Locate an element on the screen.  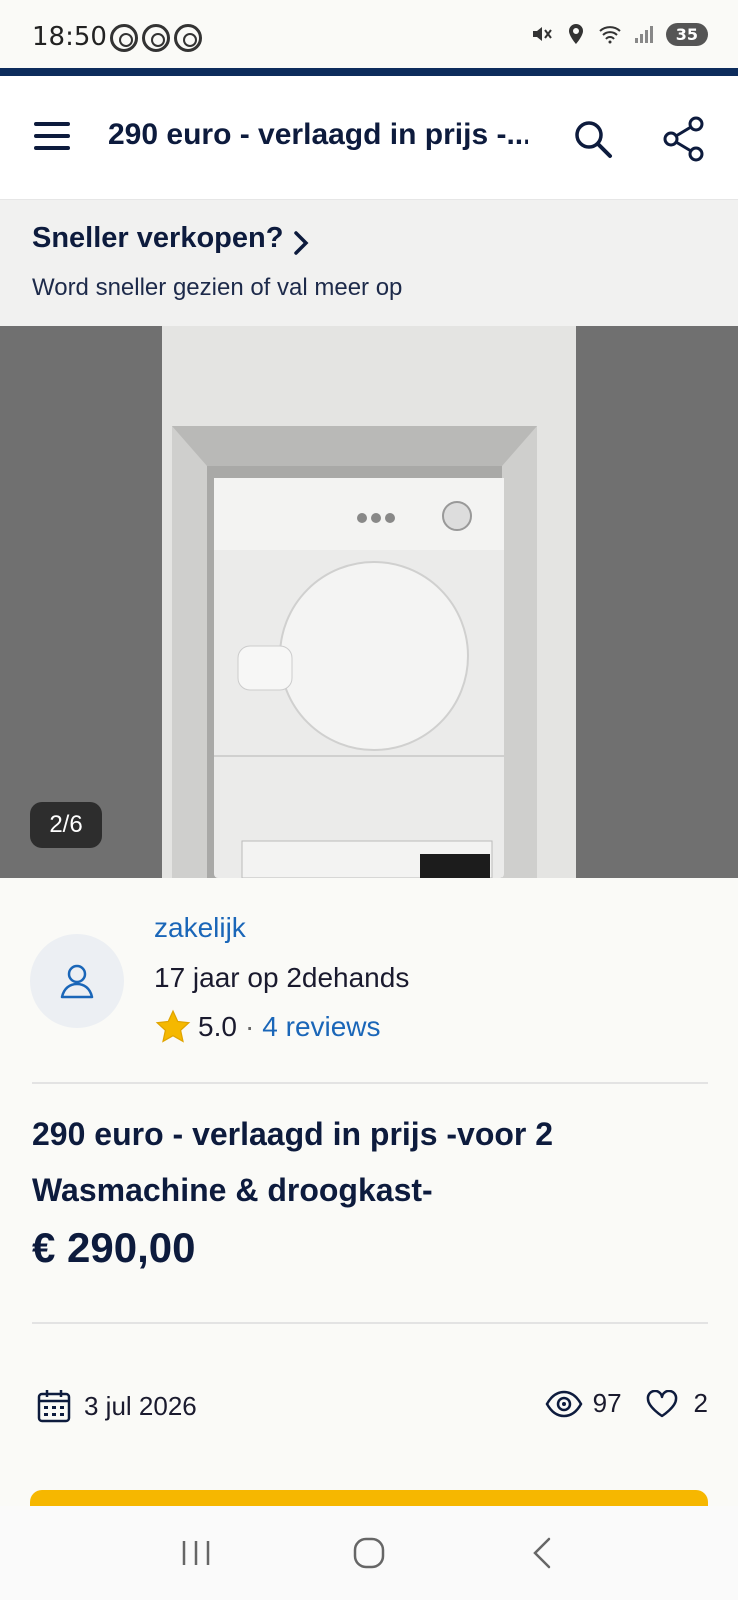
menu-icon is located at coordinates (54, 137).